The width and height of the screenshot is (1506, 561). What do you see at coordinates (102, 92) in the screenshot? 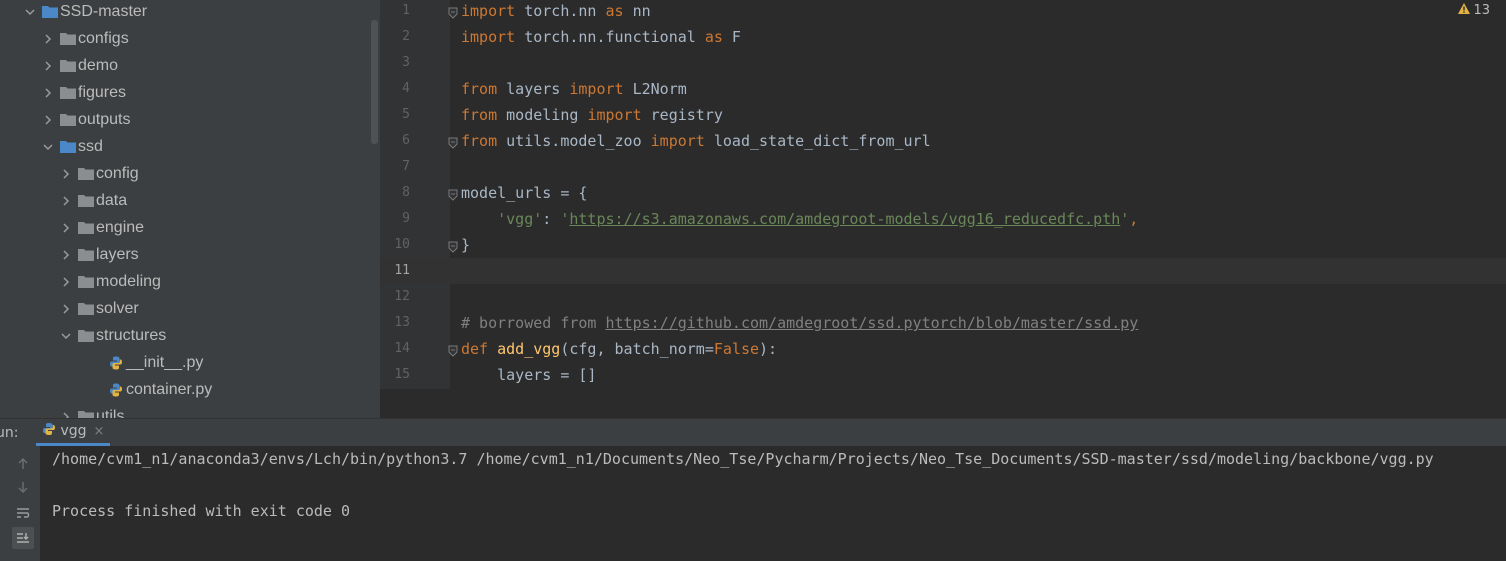
I see `tree-item-label: figures` at bounding box center [102, 92].